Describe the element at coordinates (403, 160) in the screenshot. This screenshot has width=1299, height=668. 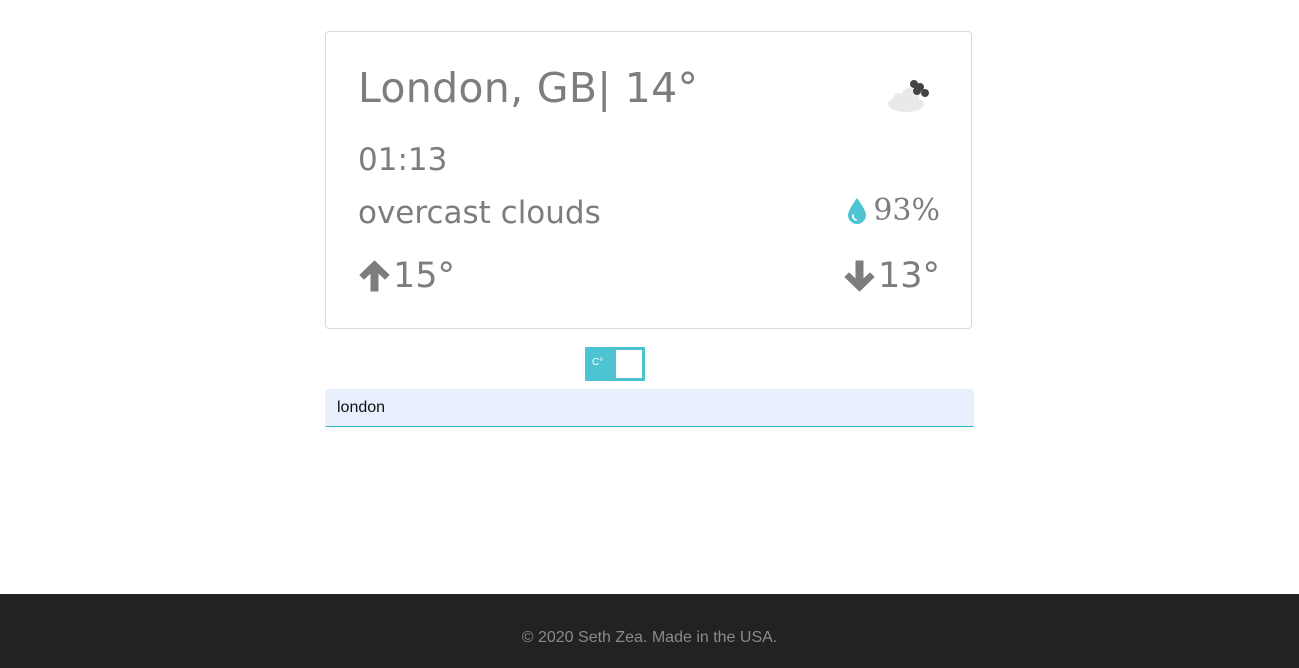
I see `local-time: 01:13` at that location.